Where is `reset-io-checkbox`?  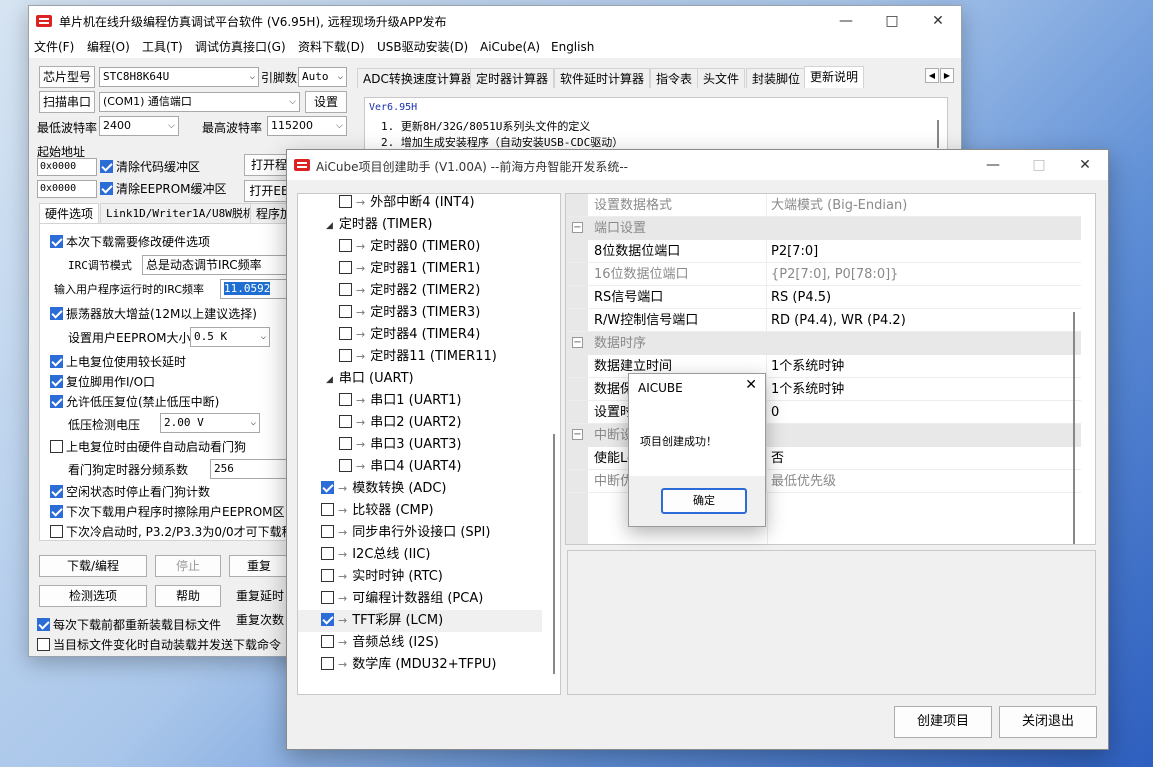 reset-io-checkbox is located at coordinates (56, 381).